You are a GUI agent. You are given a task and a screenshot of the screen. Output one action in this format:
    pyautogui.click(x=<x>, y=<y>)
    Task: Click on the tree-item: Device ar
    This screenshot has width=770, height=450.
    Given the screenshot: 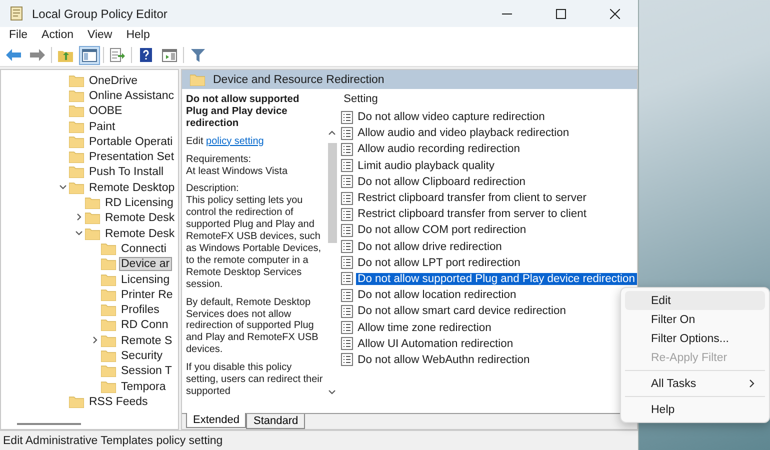 What is the action you would take?
    pyautogui.click(x=145, y=264)
    